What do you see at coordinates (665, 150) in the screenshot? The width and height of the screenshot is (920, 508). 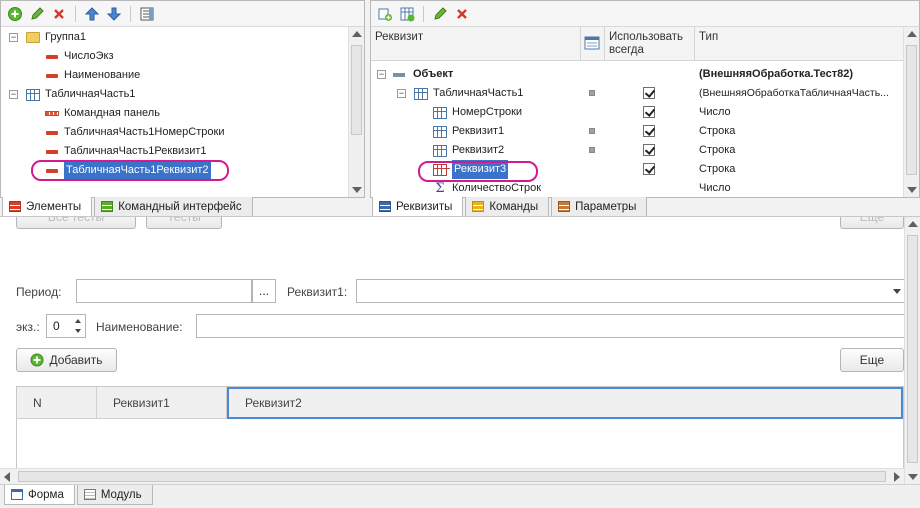 I see `attr-row-attr2: Реквизит2 Строка` at bounding box center [665, 150].